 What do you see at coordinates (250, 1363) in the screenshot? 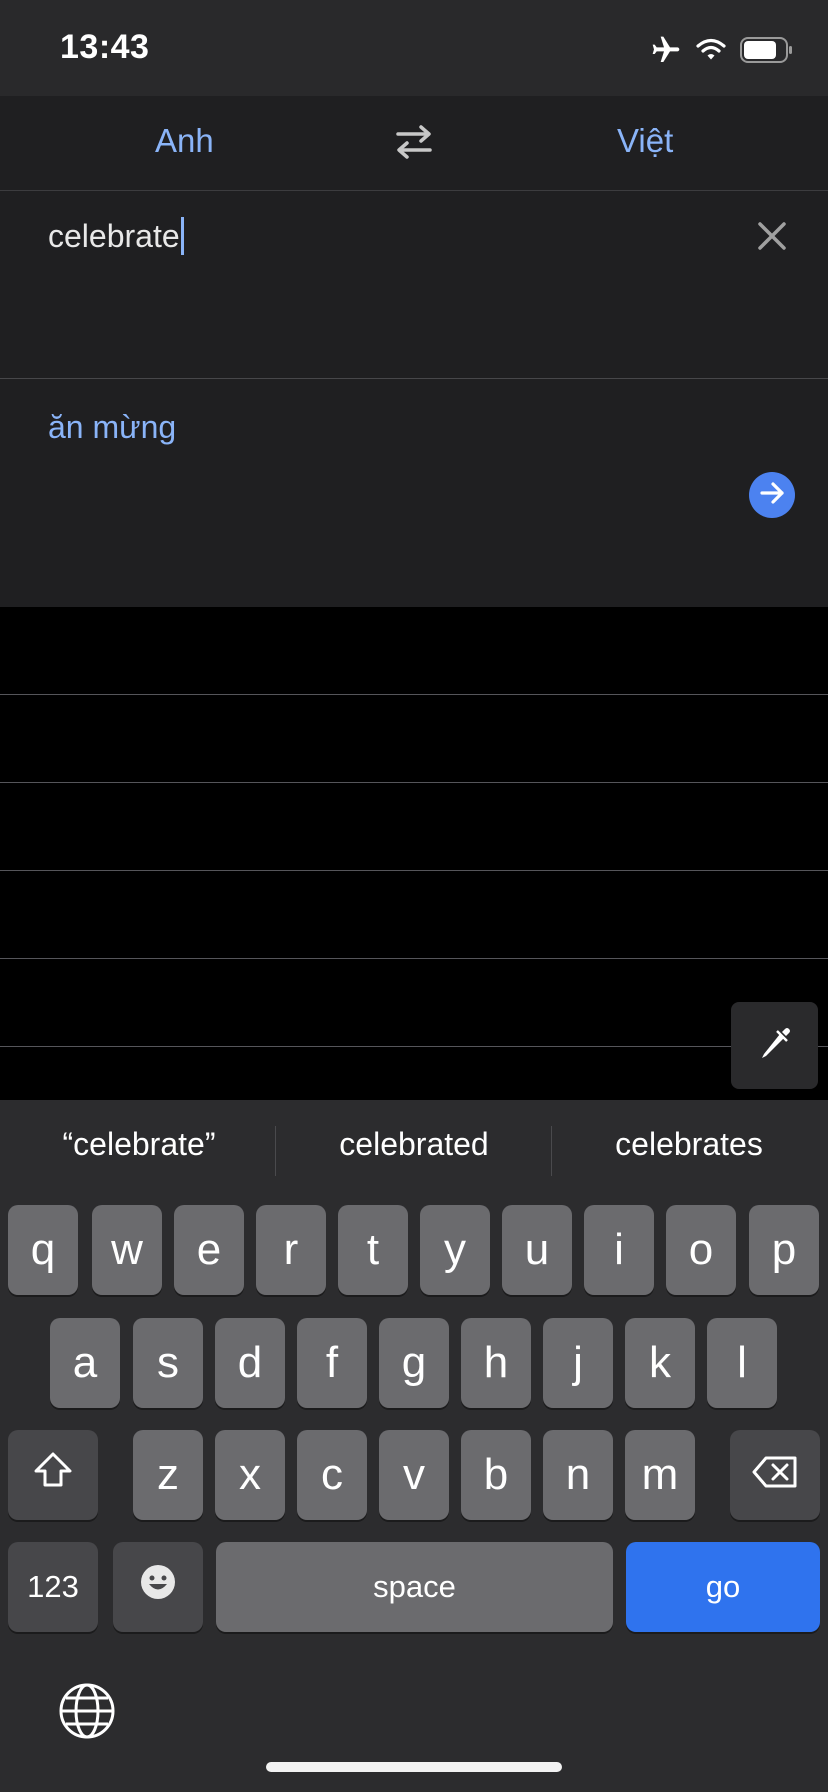
I see `key-d: d` at bounding box center [250, 1363].